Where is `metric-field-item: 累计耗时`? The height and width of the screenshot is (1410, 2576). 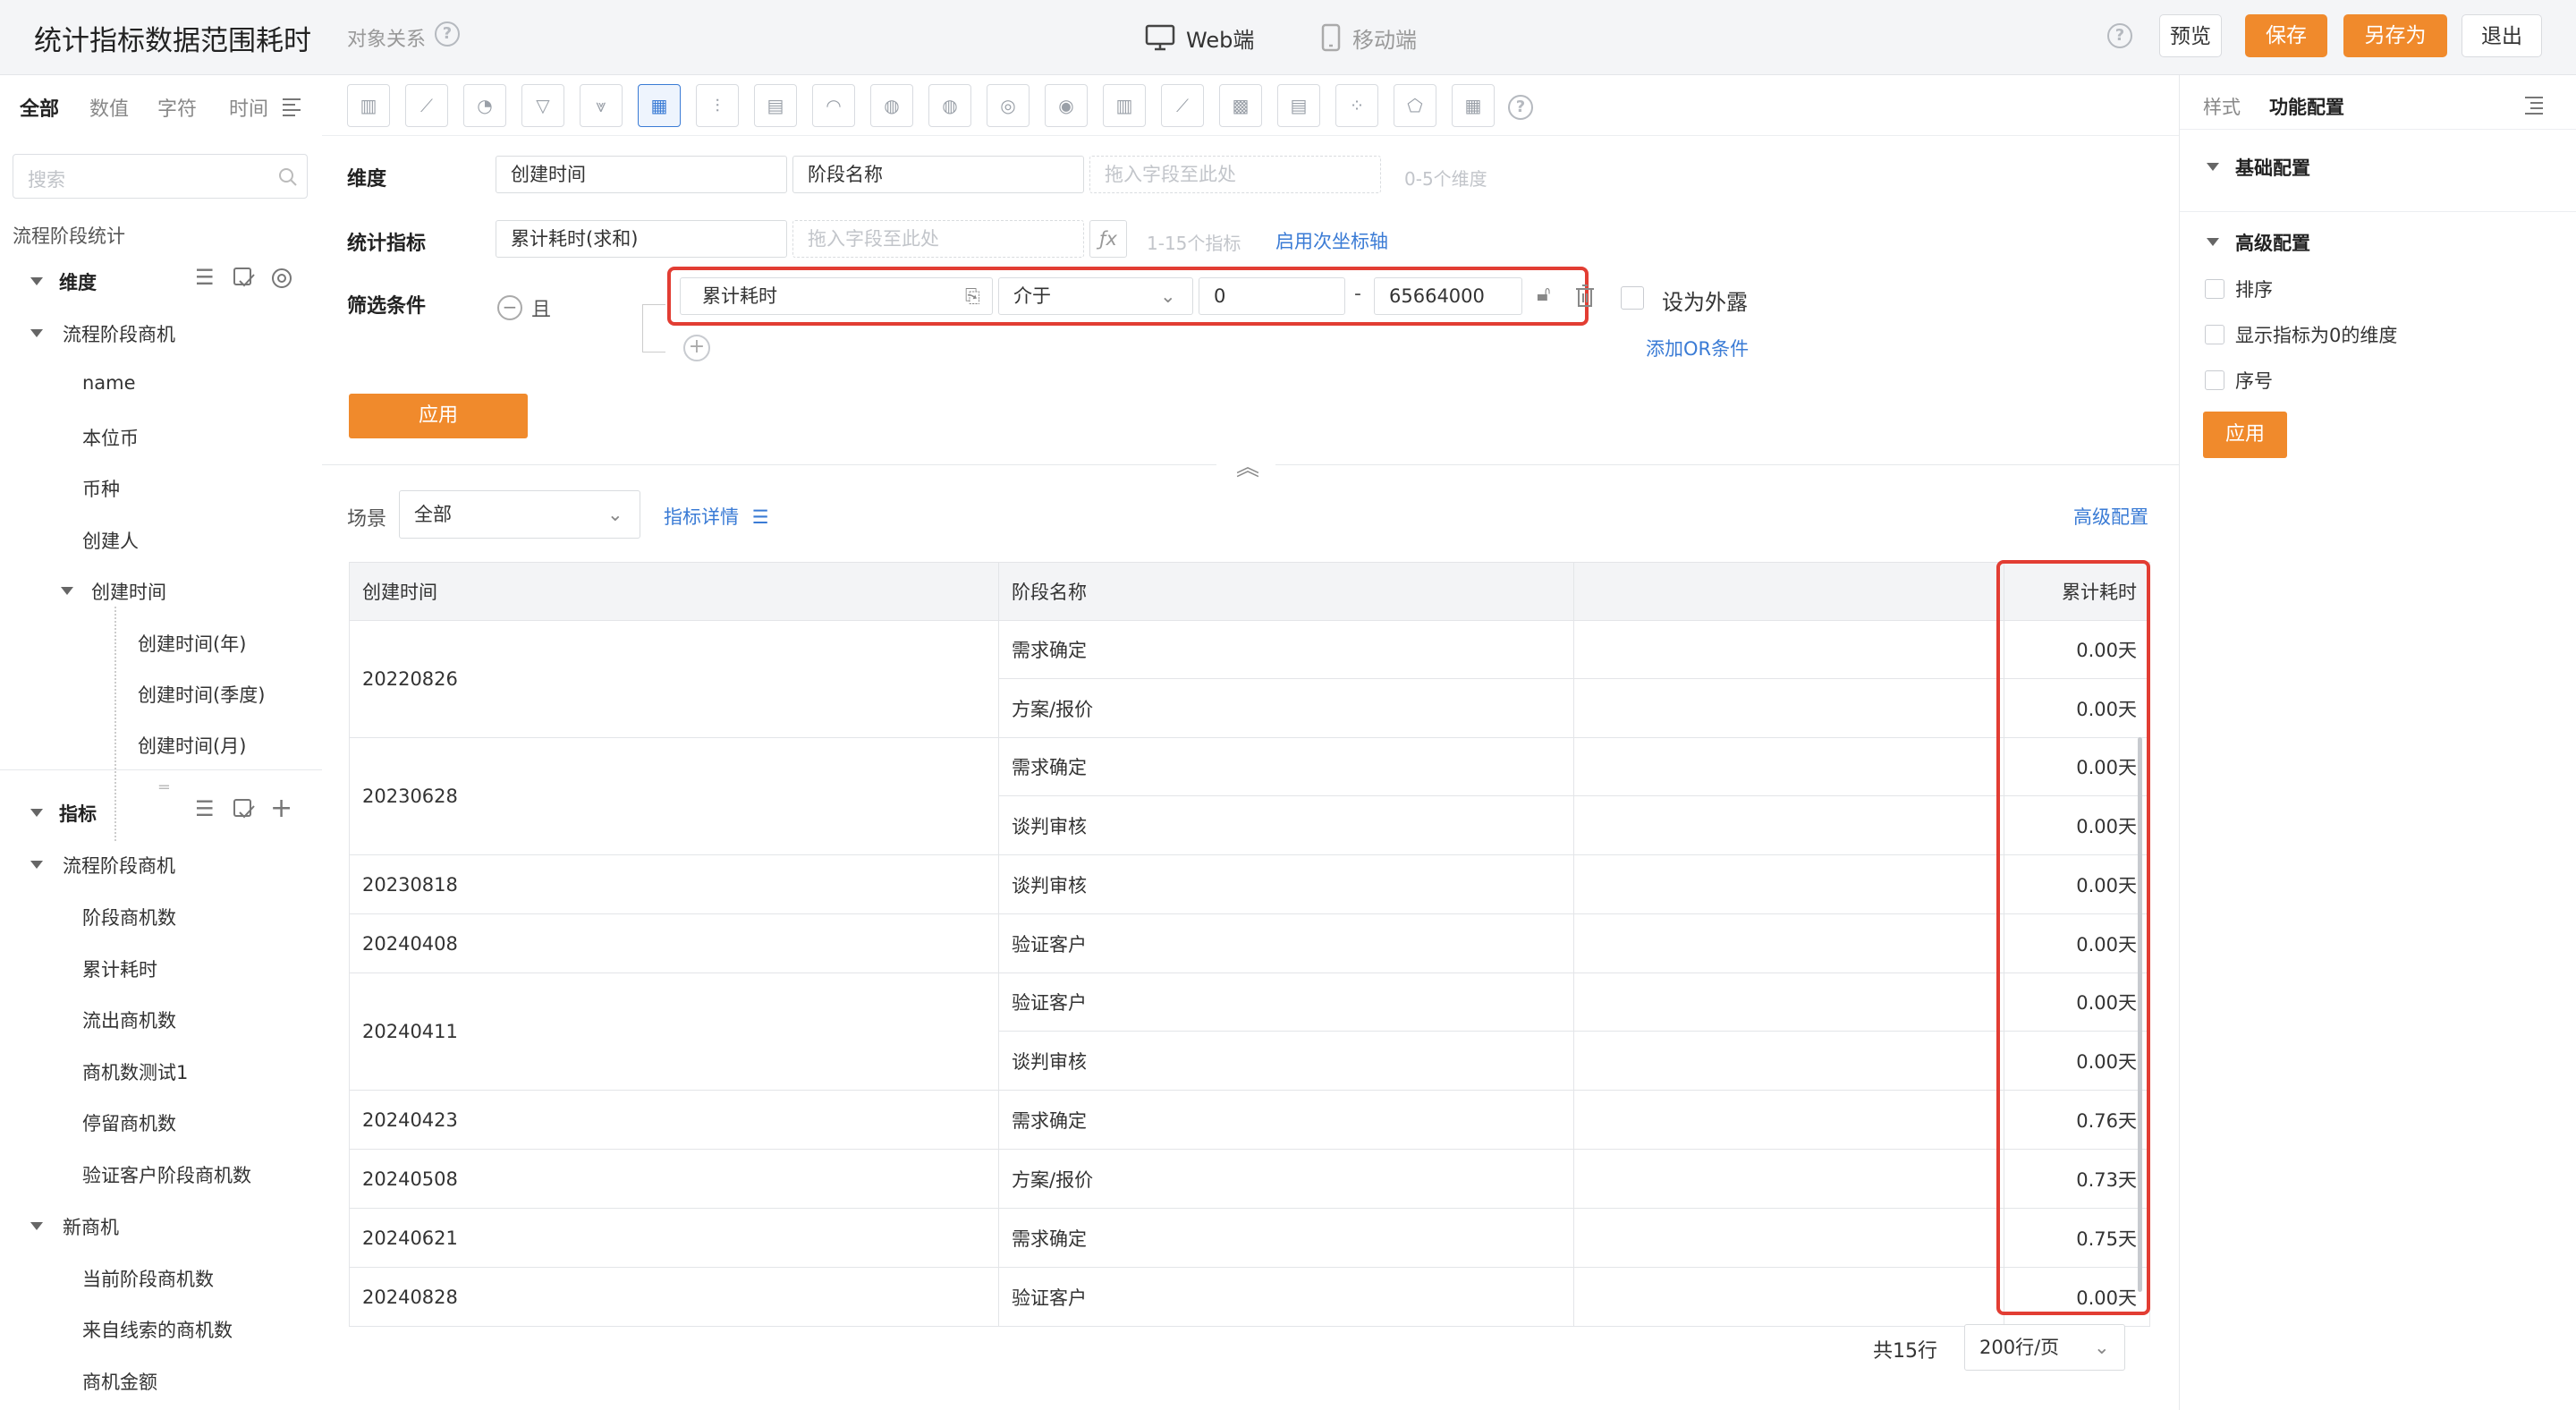 metric-field-item: 累计耗时 is located at coordinates (119, 969).